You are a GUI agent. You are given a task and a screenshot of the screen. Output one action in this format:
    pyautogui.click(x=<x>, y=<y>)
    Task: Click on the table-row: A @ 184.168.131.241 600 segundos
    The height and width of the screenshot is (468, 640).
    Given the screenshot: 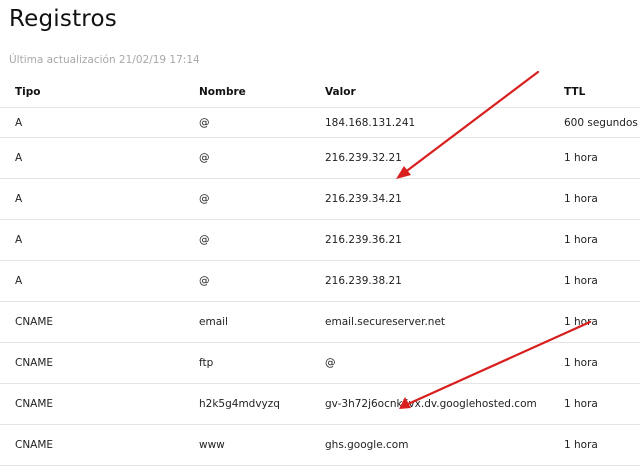 What is the action you would take?
    pyautogui.click(x=320, y=122)
    